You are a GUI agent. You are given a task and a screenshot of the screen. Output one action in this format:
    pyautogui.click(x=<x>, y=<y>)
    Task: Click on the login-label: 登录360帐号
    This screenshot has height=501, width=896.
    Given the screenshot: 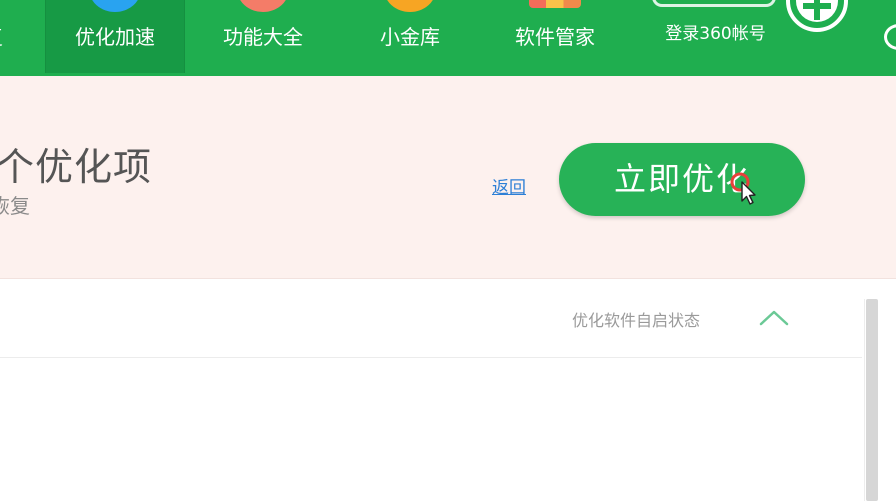 What is the action you would take?
    pyautogui.click(x=715, y=34)
    